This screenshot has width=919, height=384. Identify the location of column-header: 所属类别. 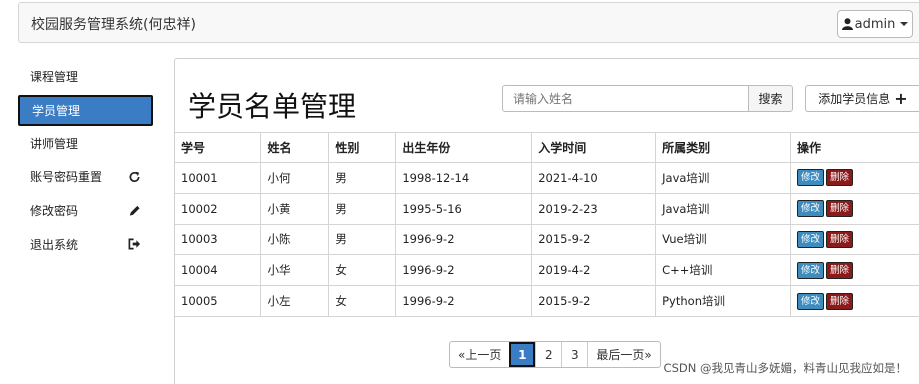
(723, 147).